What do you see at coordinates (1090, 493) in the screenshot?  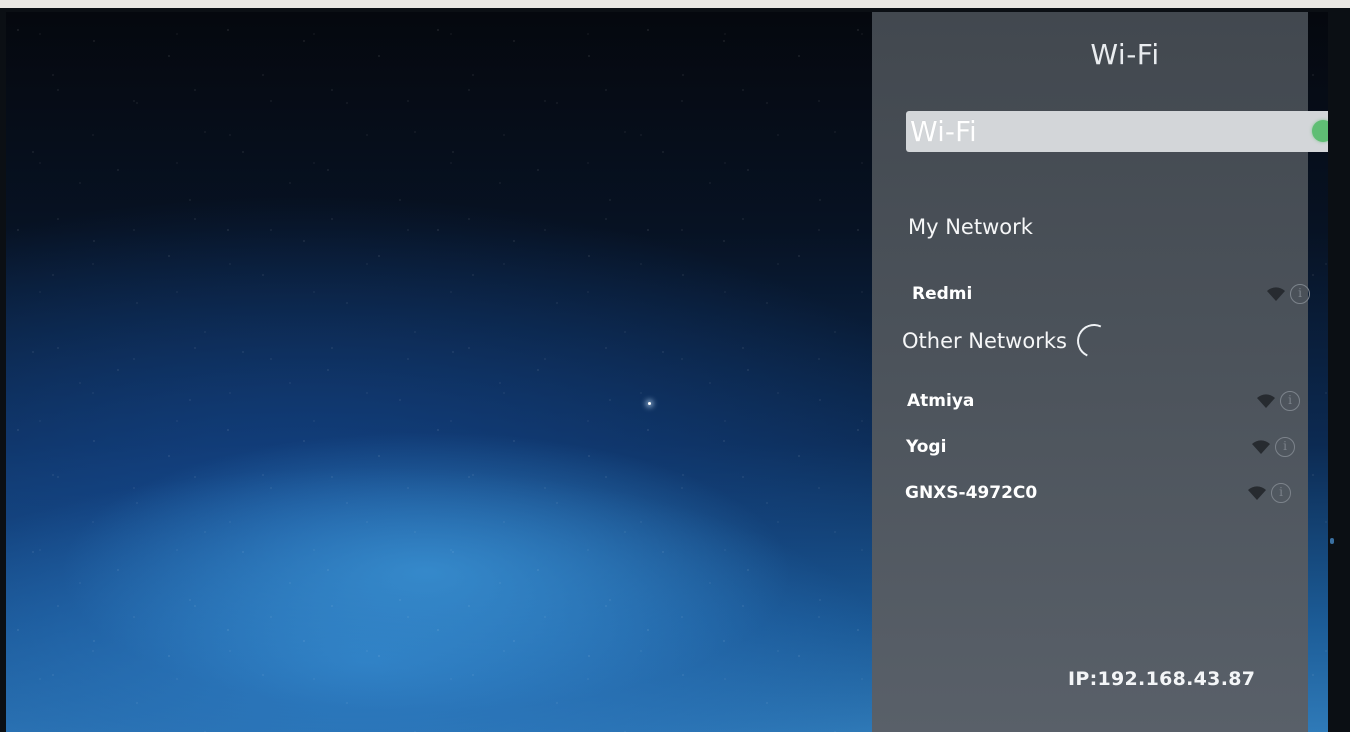 I see `network-item-gnxs-4972c0: GNXS-4972C0 i` at bounding box center [1090, 493].